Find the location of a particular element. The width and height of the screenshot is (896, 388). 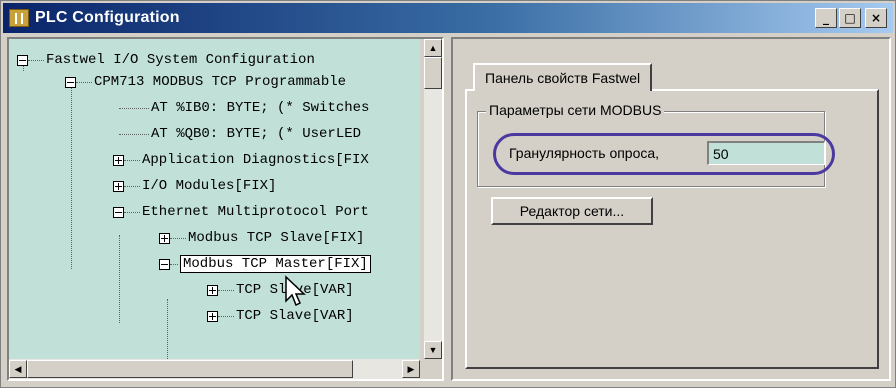

arrow-left-icon: ◀ is located at coordinates (18, 368).